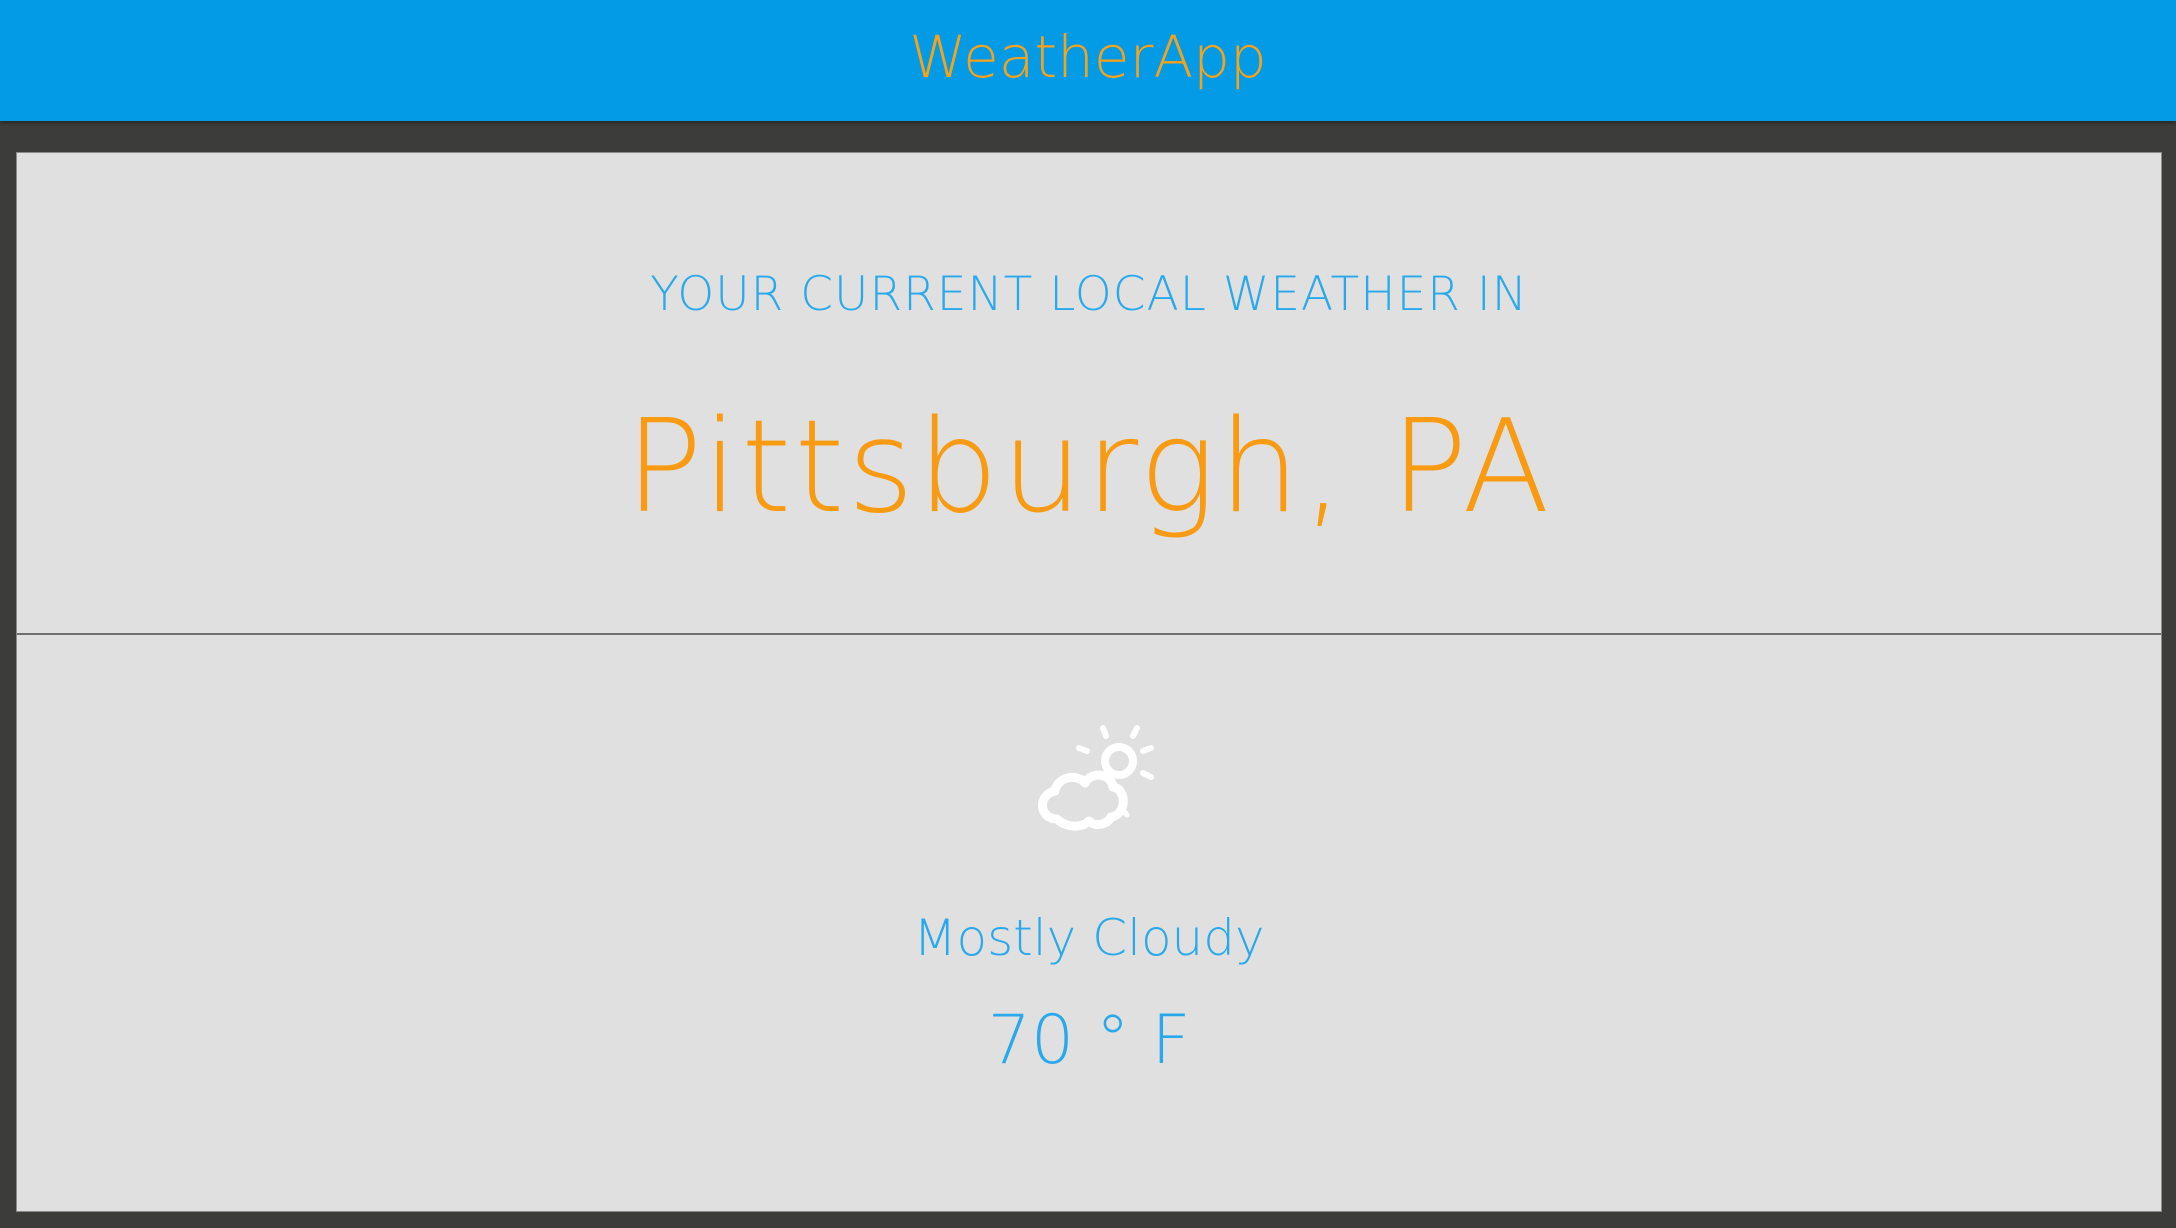  What do you see at coordinates (1088, 56) in the screenshot?
I see `app-title: WeatherApp` at bounding box center [1088, 56].